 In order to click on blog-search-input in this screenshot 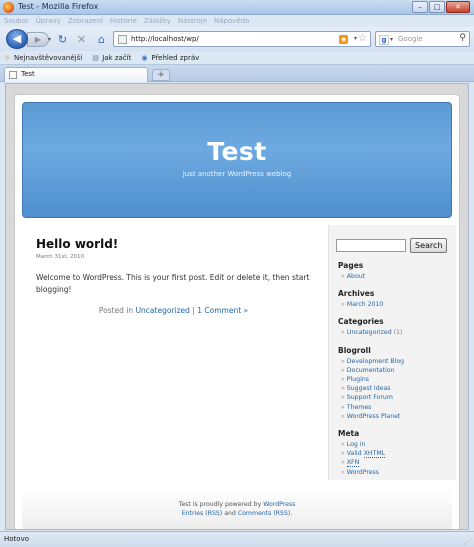, I will do `click(371, 245)`.